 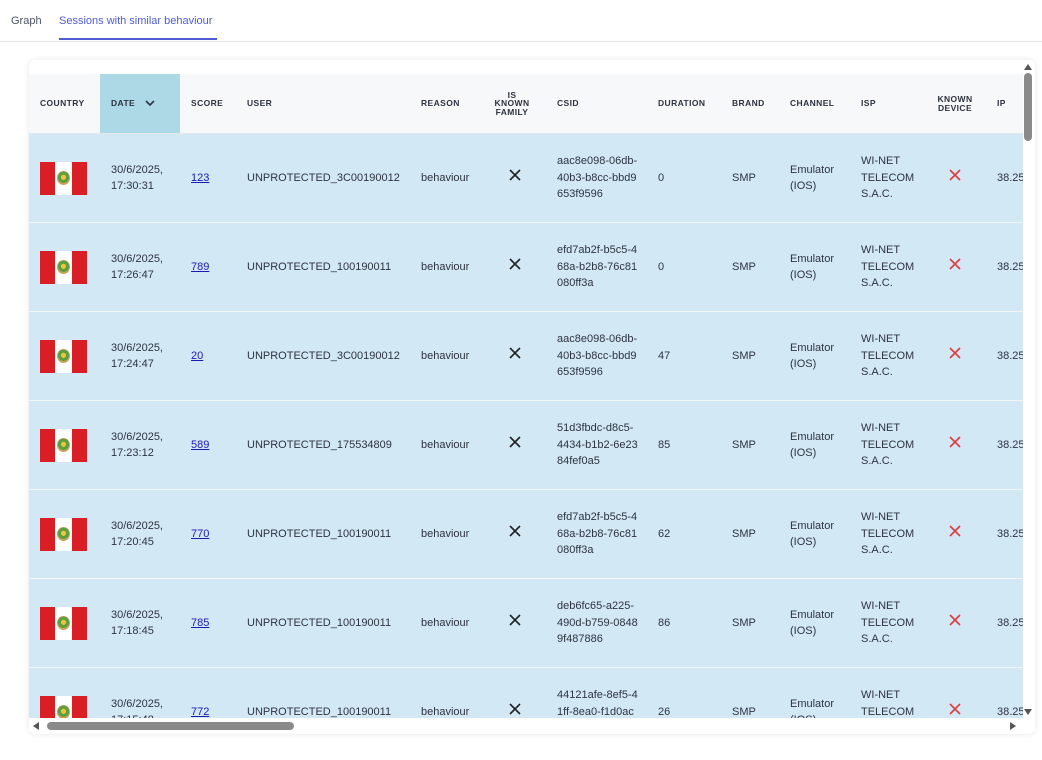 I want to click on column-header-channel: CHANNEL, so click(x=814, y=104).